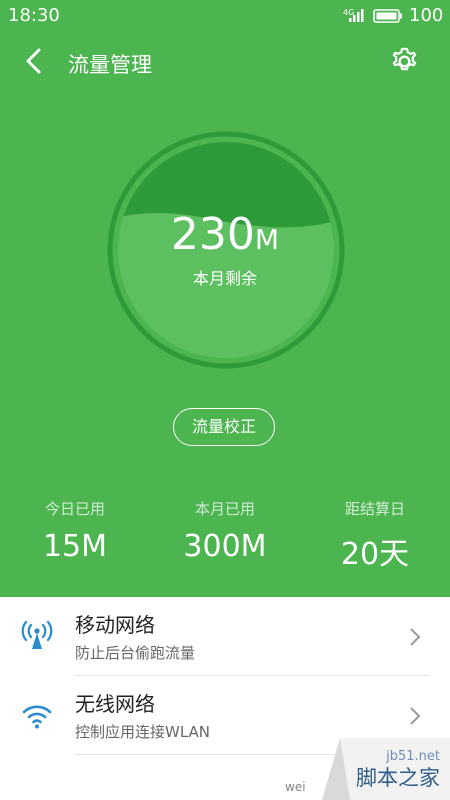 Image resolution: width=450 pixels, height=800 pixels. I want to click on remaining-value: 230M, so click(225, 237).